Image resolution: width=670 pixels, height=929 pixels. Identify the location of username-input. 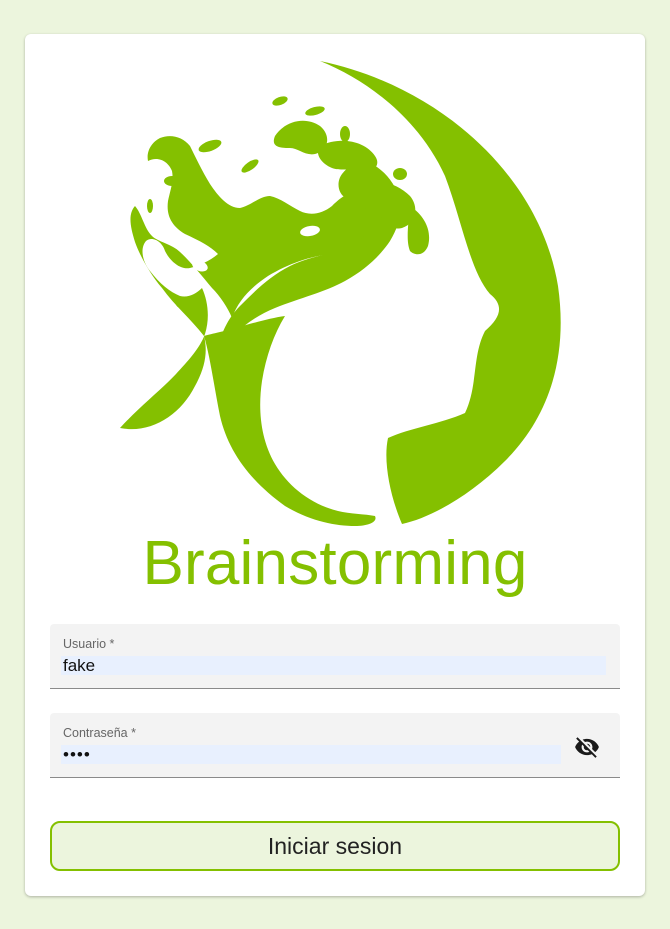
(333, 665).